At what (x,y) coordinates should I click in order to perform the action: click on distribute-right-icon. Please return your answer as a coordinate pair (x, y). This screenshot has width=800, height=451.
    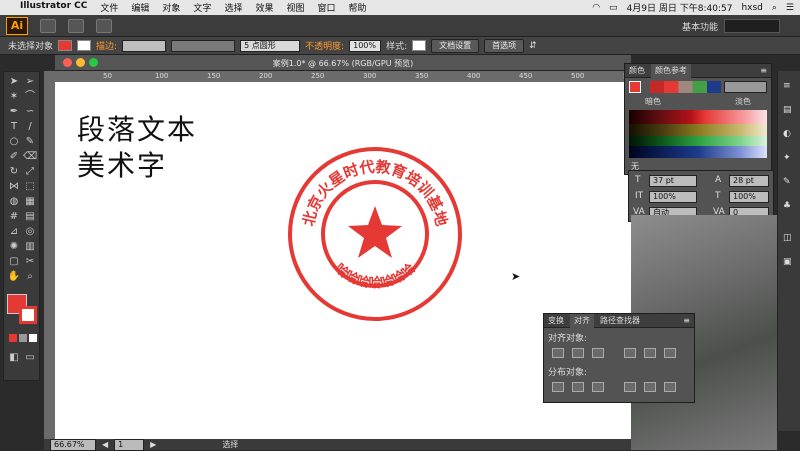
    Looking at the image, I should click on (670, 387).